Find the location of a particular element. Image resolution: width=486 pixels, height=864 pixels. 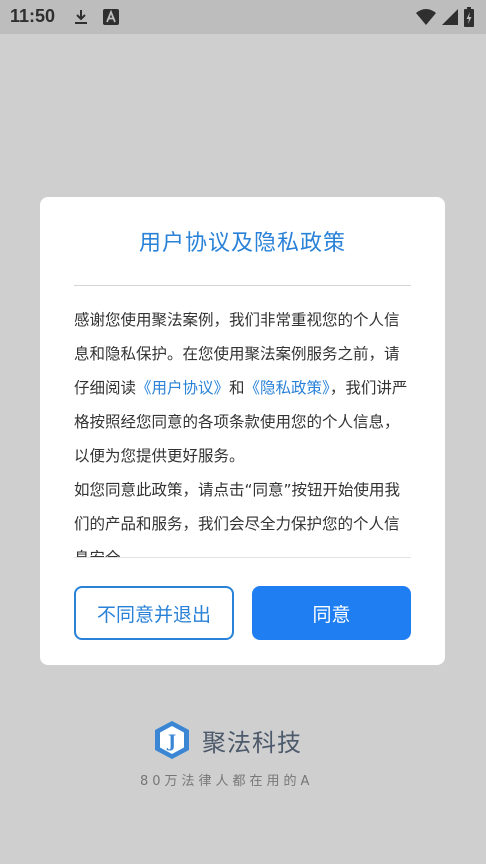

body-and: 和 is located at coordinates (237, 388).